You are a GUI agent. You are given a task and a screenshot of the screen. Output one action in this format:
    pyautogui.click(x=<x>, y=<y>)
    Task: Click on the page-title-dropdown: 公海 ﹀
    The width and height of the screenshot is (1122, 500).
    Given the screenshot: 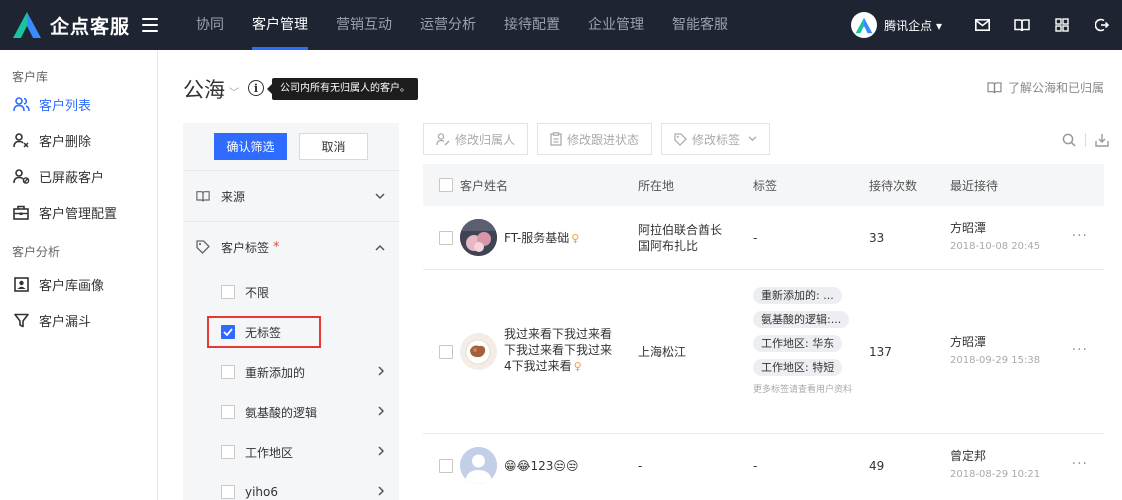 What is the action you would take?
    pyautogui.click(x=211, y=89)
    